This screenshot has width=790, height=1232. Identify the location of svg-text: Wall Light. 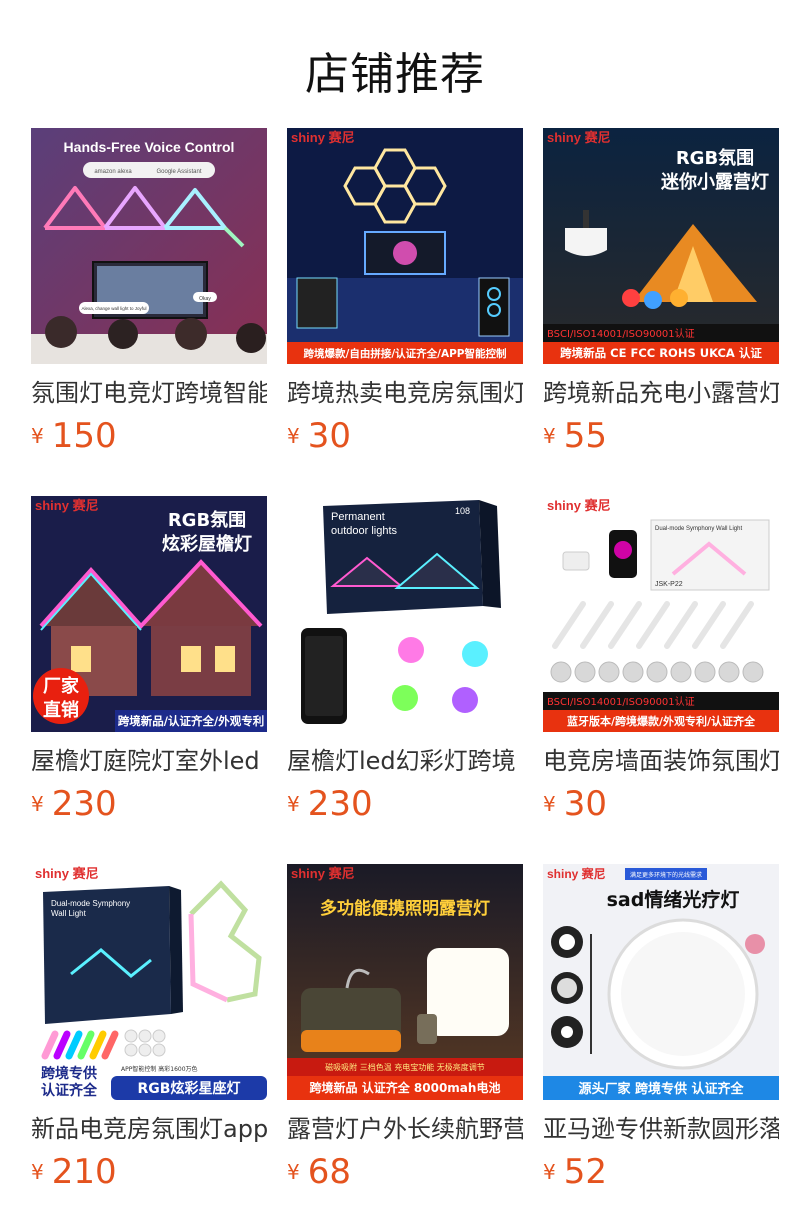
(69, 913).